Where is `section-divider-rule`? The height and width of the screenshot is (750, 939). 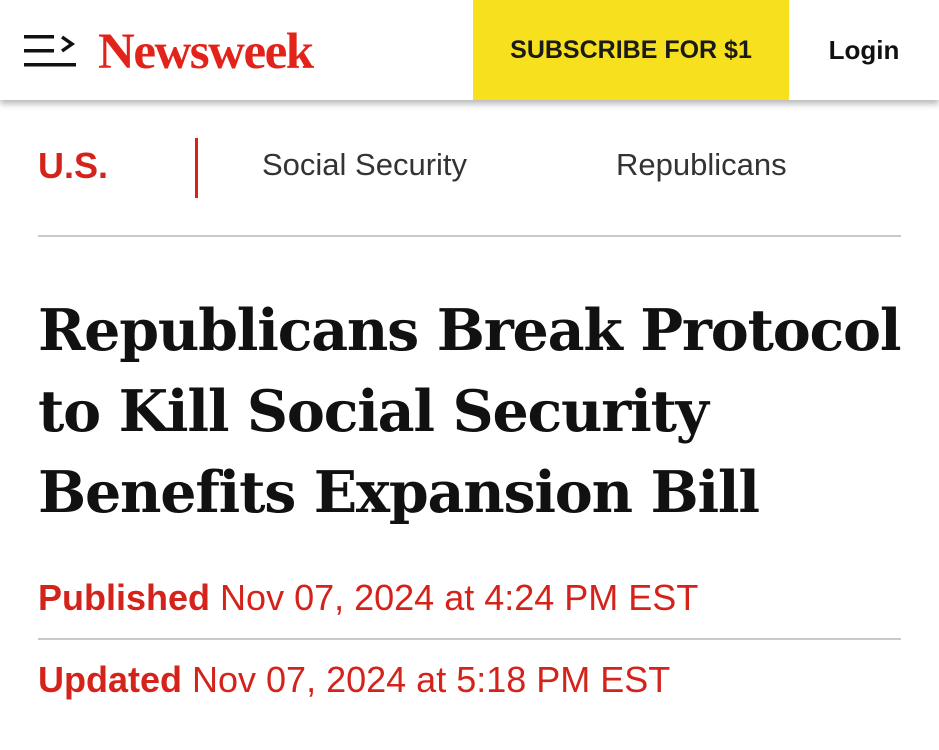 section-divider-rule is located at coordinates (469, 236).